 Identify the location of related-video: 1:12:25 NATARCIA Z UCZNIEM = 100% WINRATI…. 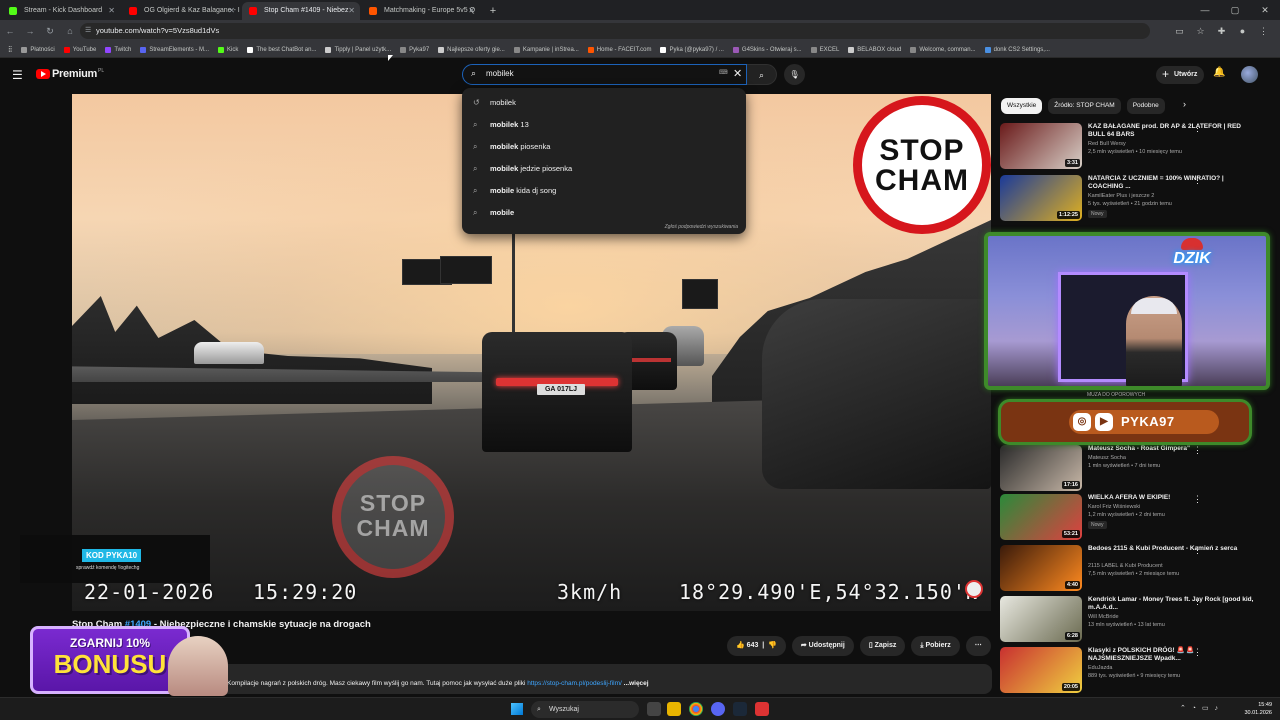
(1136, 198).